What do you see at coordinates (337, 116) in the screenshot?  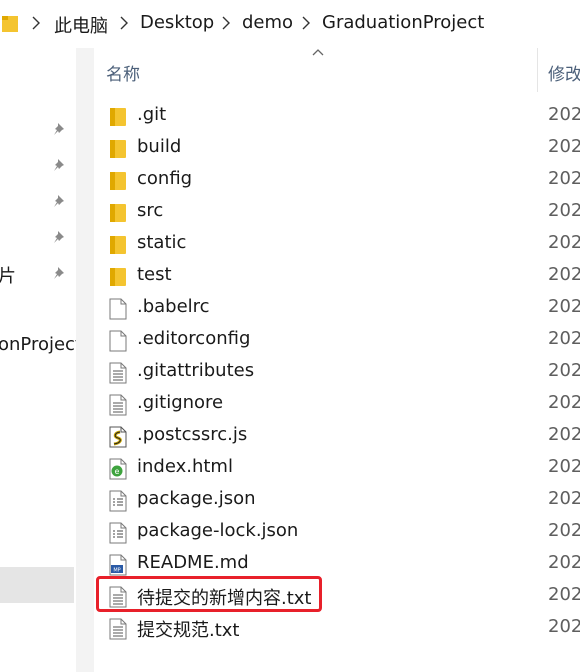 I see `file-row: .git 202` at bounding box center [337, 116].